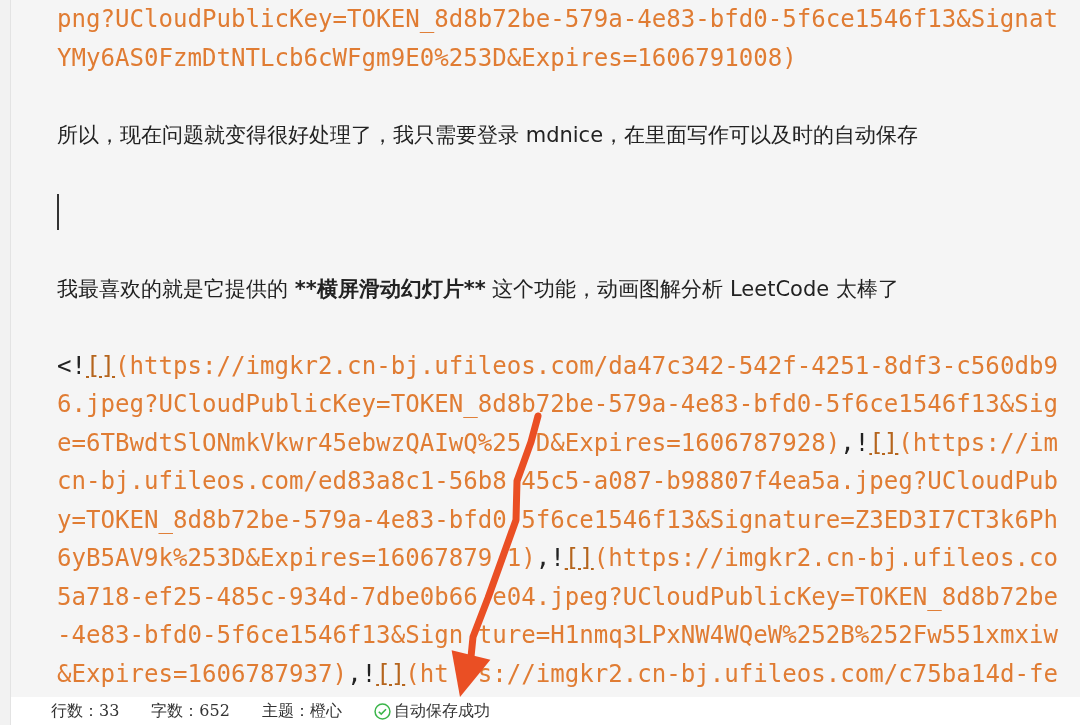 The image size is (1080, 725). What do you see at coordinates (478, 289) in the screenshot?
I see `editor-line: 我最喜欢的就是它提供的 **横屏滑动幻灯片** 这个功能，动画图解分析 LeetCode 太棒了` at bounding box center [478, 289].